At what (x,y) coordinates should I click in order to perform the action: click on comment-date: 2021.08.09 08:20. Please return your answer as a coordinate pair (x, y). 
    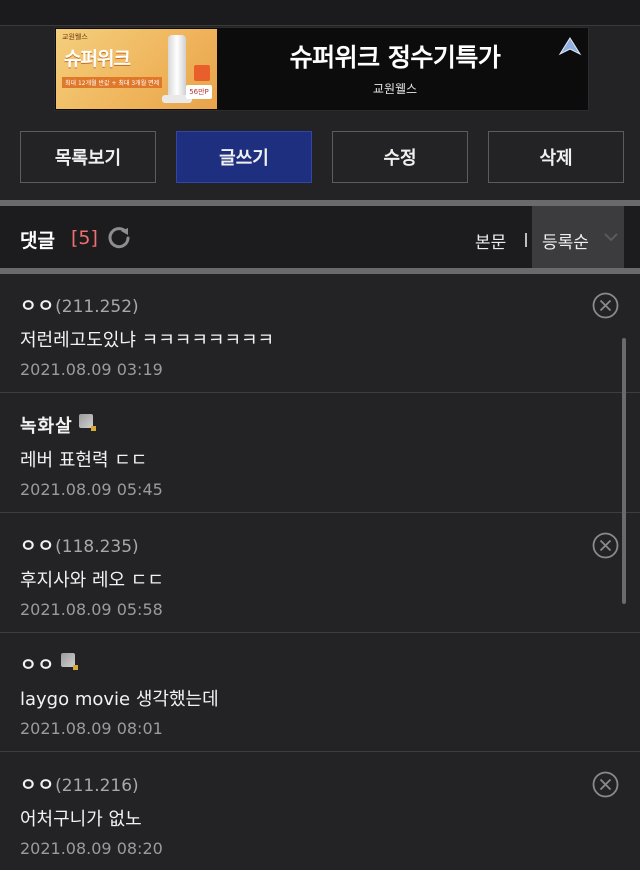
    Looking at the image, I should click on (91, 848).